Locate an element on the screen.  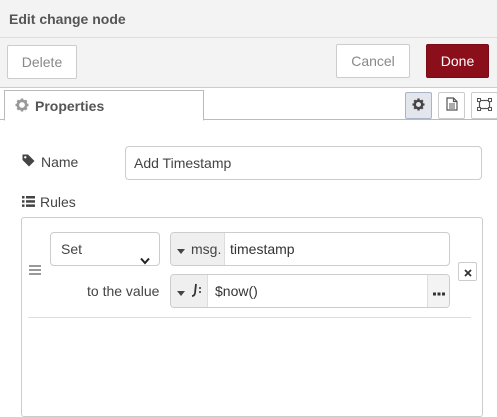
rule-action-value: Set is located at coordinates (72, 249).